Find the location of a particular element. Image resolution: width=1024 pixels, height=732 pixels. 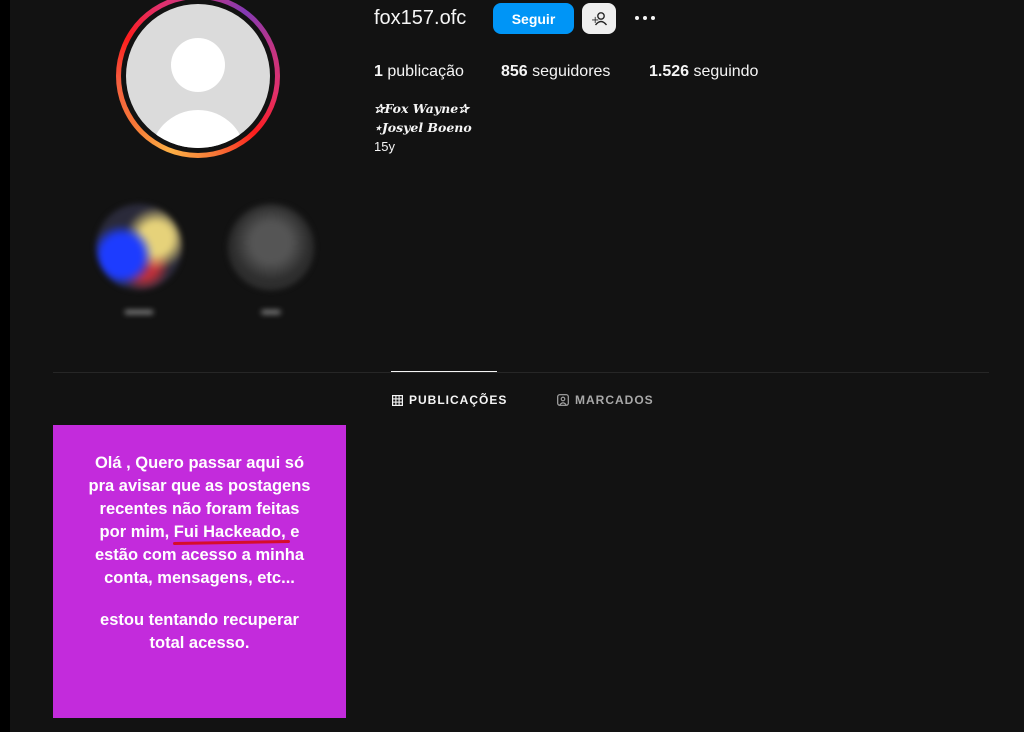

suggested-accounts-button: + is located at coordinates (599, 18).